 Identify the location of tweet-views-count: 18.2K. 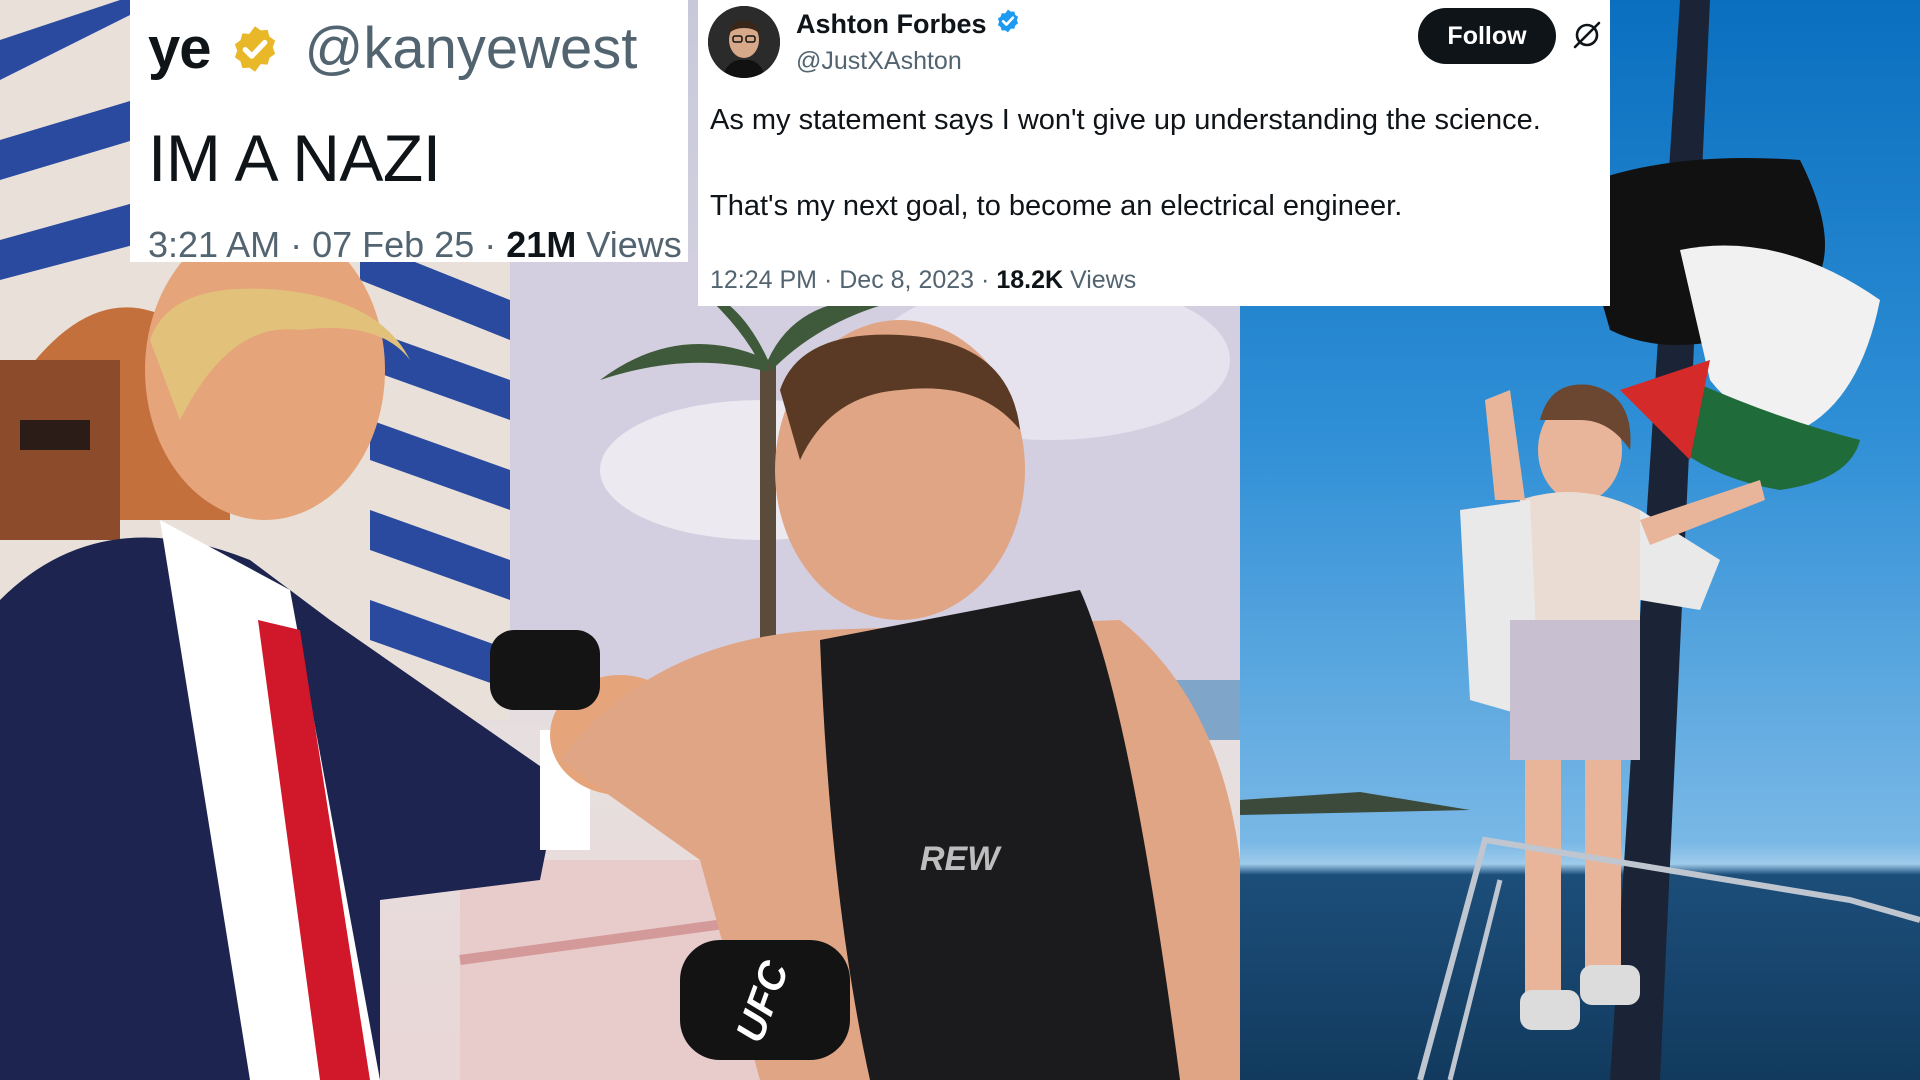
(1030, 280).